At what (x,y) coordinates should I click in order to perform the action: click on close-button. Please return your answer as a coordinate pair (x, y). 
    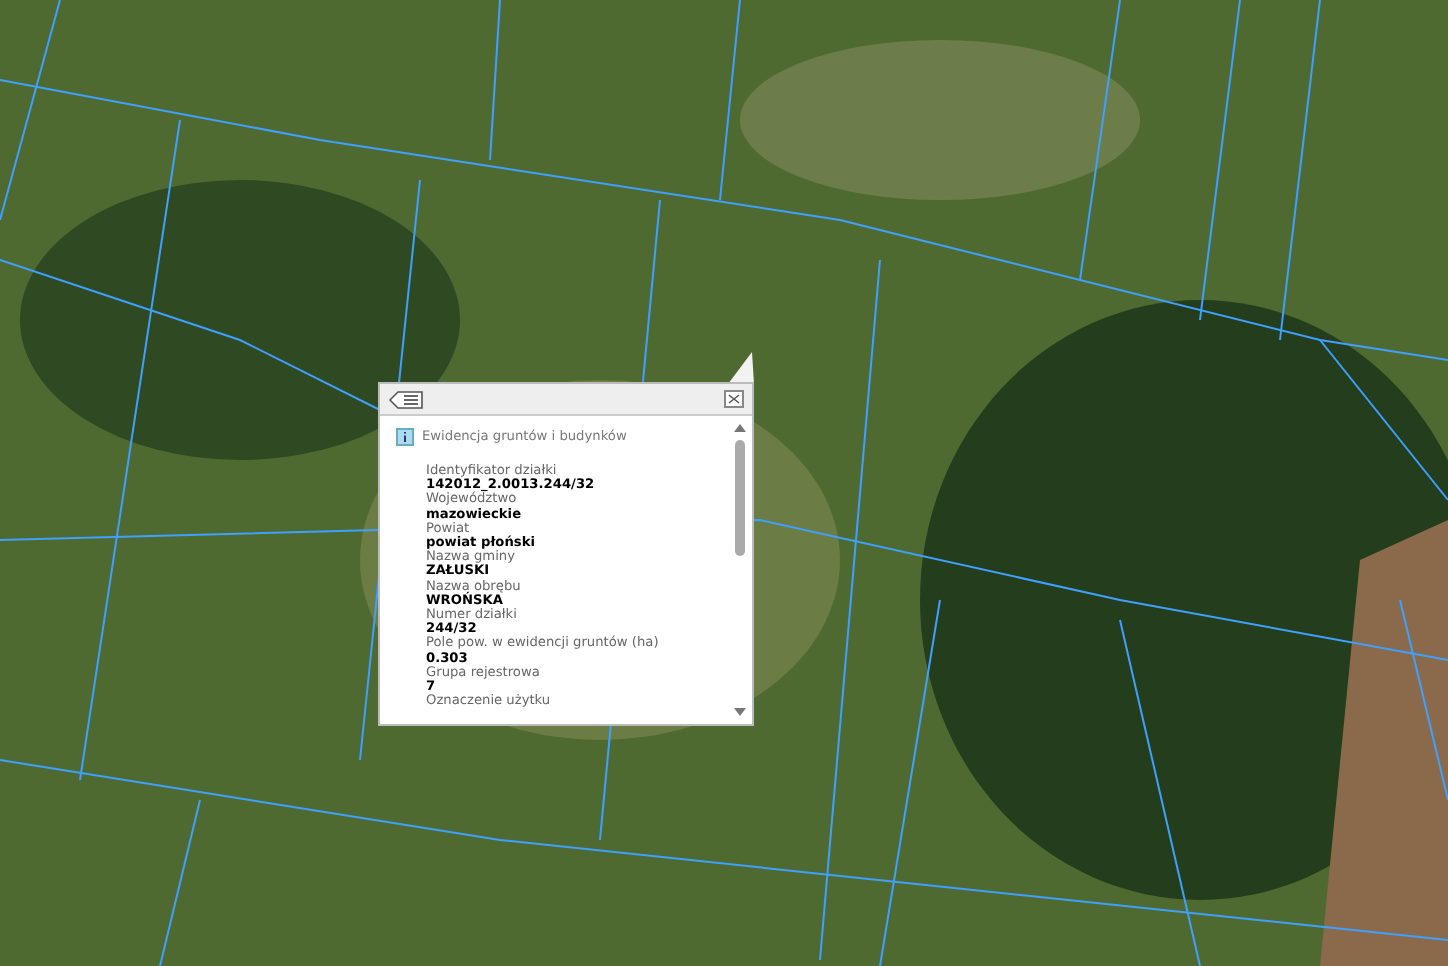
    Looking at the image, I should click on (734, 399).